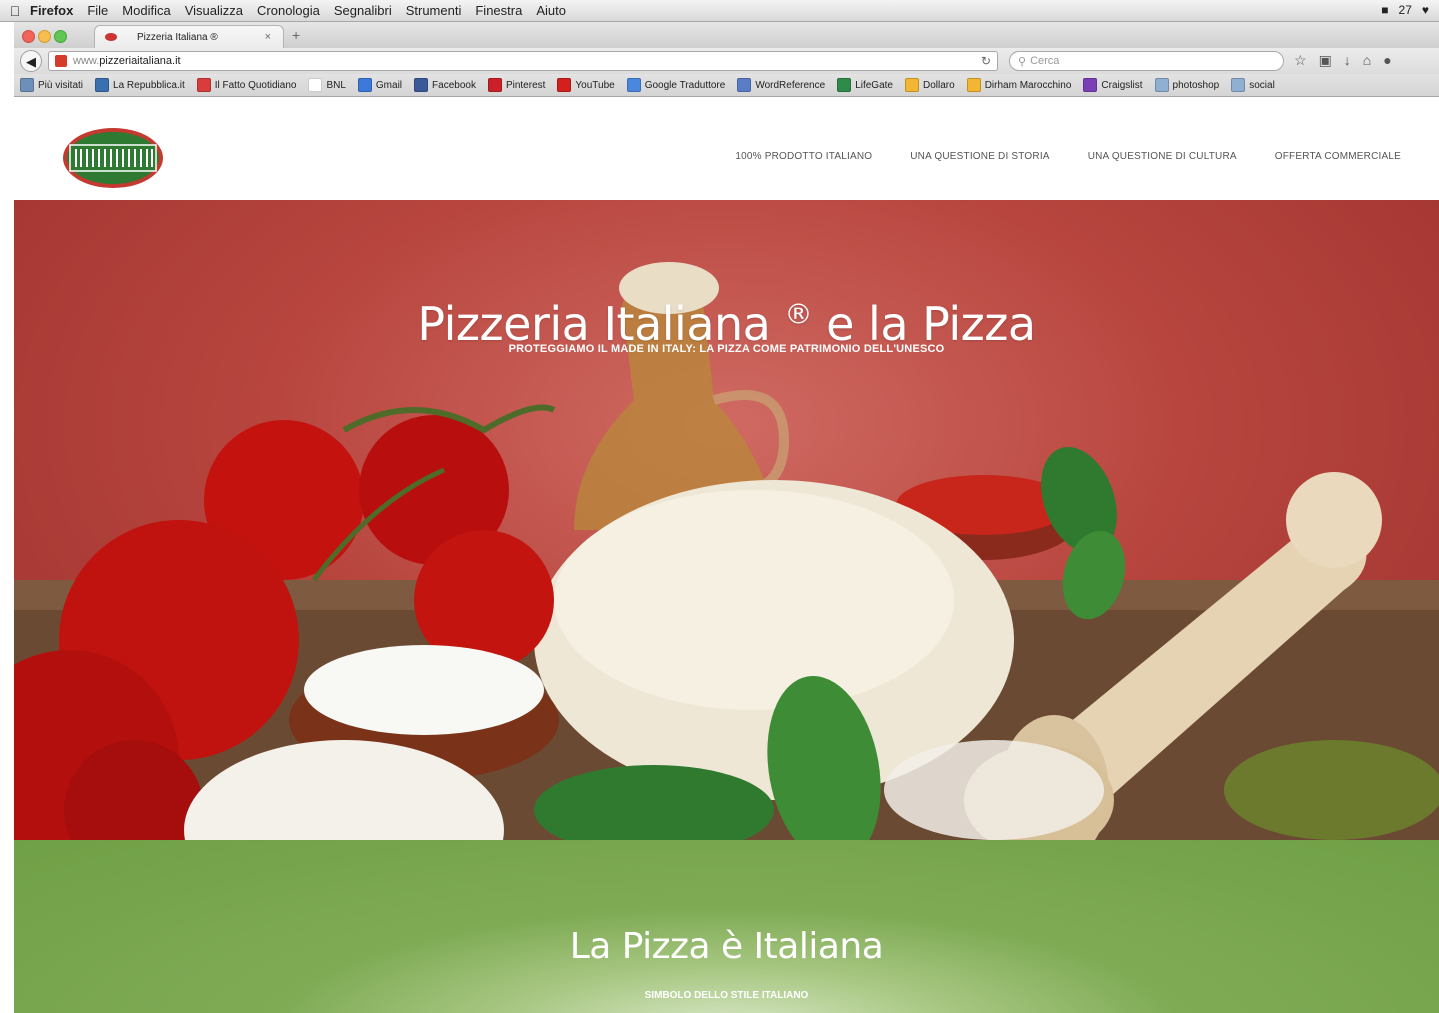  What do you see at coordinates (28, 36) in the screenshot?
I see `window-close-button` at bounding box center [28, 36].